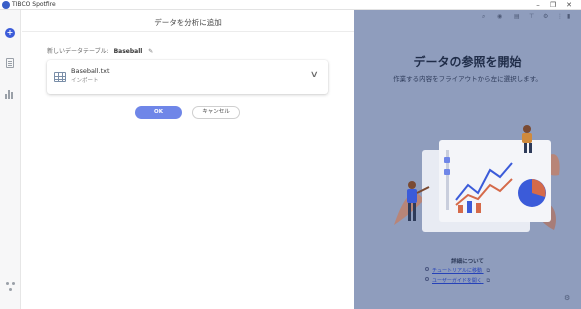  I want to click on spotfire-logo-icon, so click(6, 5).